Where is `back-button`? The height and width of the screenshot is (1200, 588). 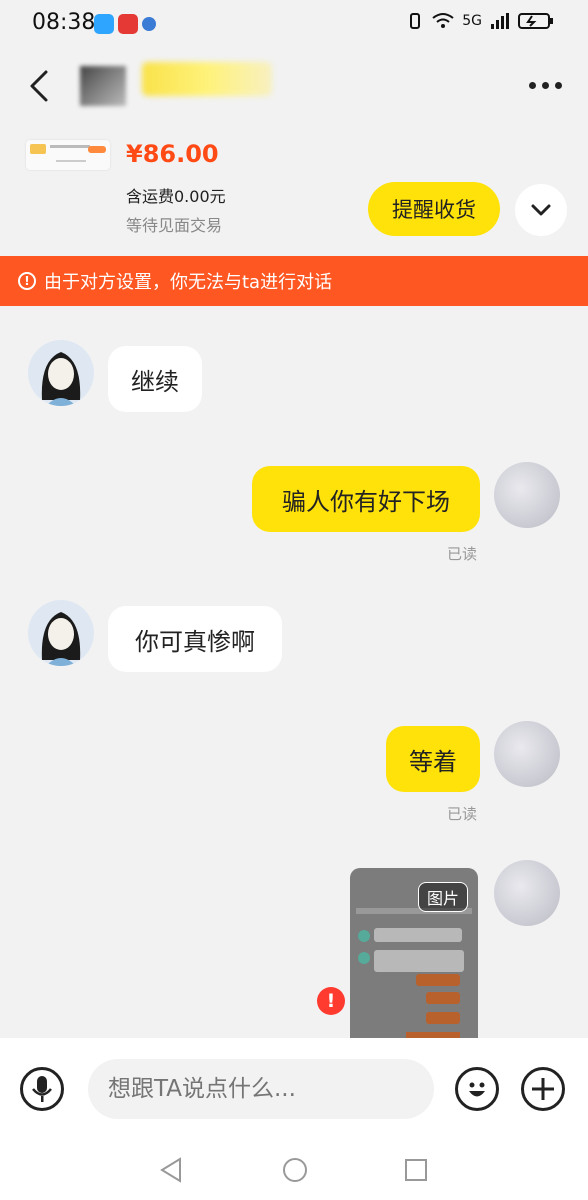 back-button is located at coordinates (41, 86).